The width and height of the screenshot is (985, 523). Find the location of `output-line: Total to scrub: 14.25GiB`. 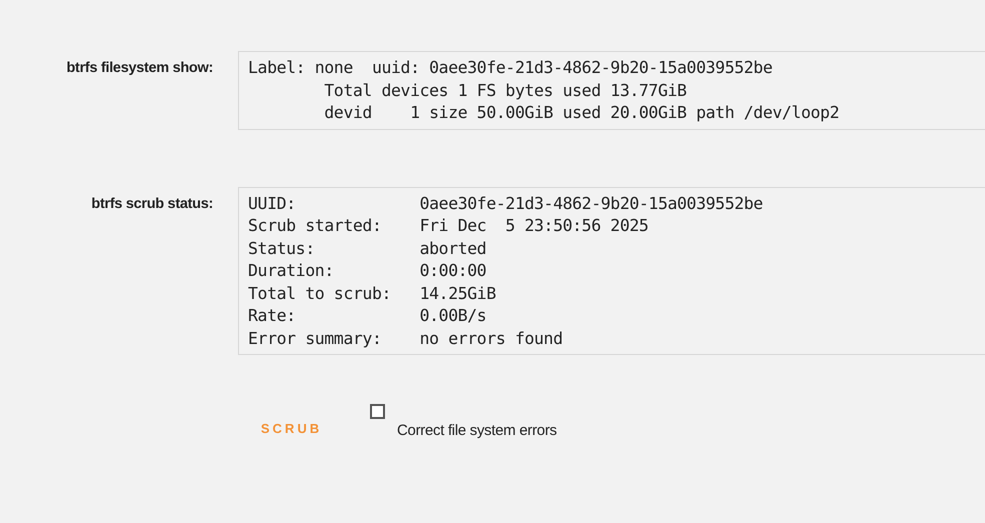

output-line: Total to scrub: 14.25GiB is located at coordinates (372, 293).